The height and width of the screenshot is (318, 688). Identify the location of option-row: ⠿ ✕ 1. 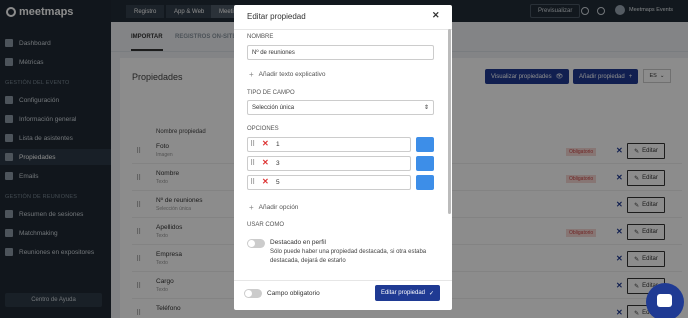
(329, 144).